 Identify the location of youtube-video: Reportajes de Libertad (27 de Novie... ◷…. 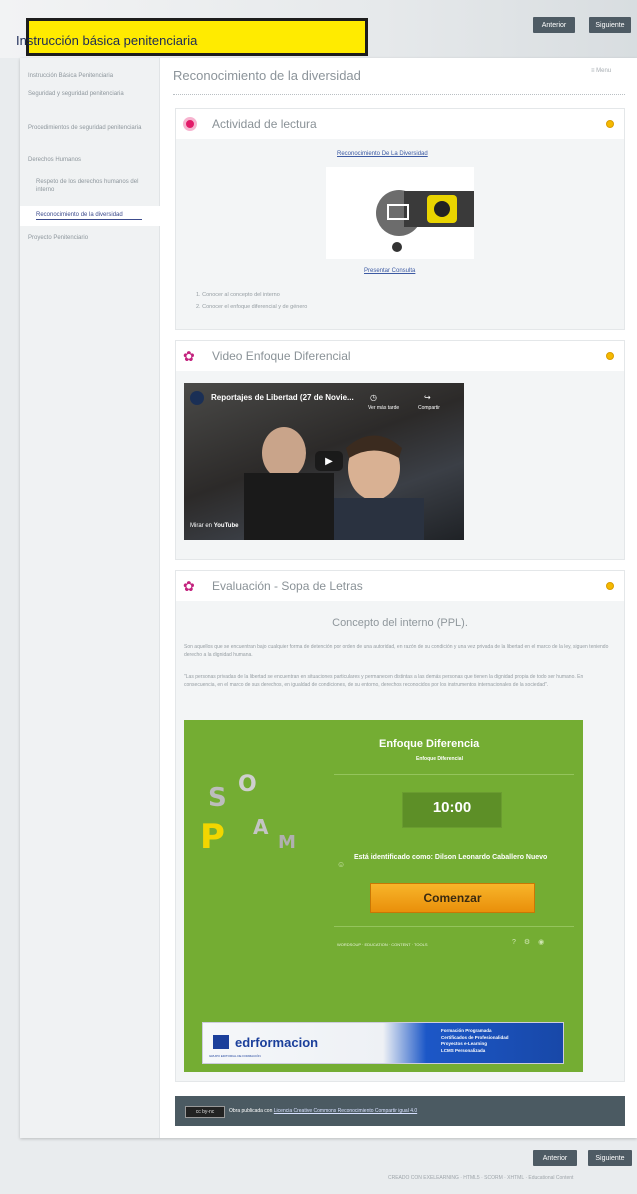
(324, 461).